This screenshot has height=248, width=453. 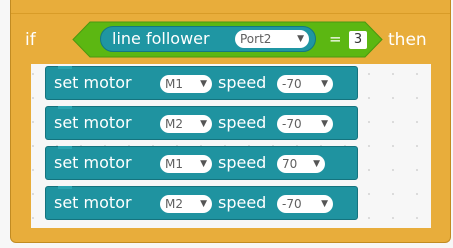 I want to click on set-motor-speed-block: set motor M1 ▼ speed 70 ▼, so click(x=201, y=163).